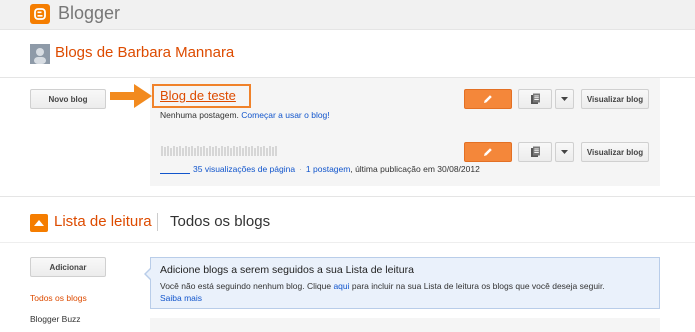 The height and width of the screenshot is (332, 695). Describe the element at coordinates (199, 115) in the screenshot. I see `no-posts-text: Nenhuma postagem.` at that location.